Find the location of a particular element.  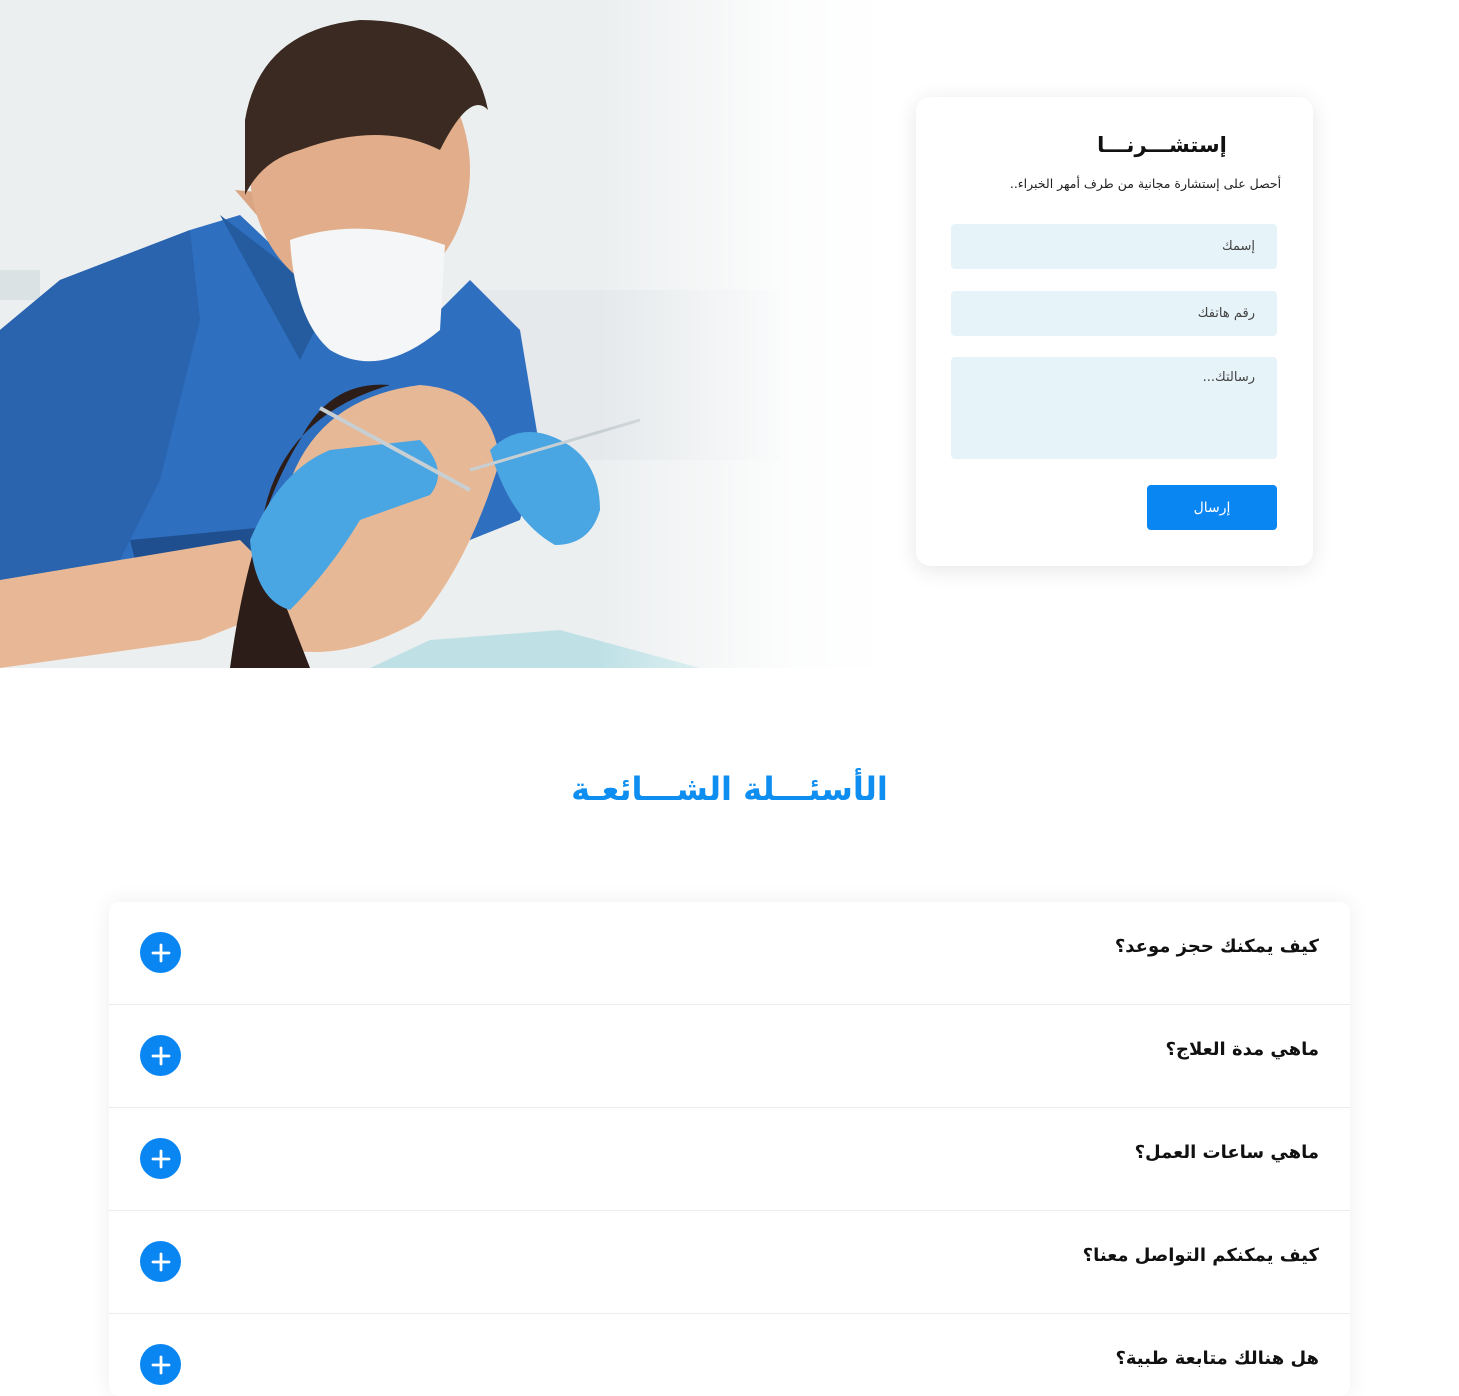

phone-input is located at coordinates (1114, 313).